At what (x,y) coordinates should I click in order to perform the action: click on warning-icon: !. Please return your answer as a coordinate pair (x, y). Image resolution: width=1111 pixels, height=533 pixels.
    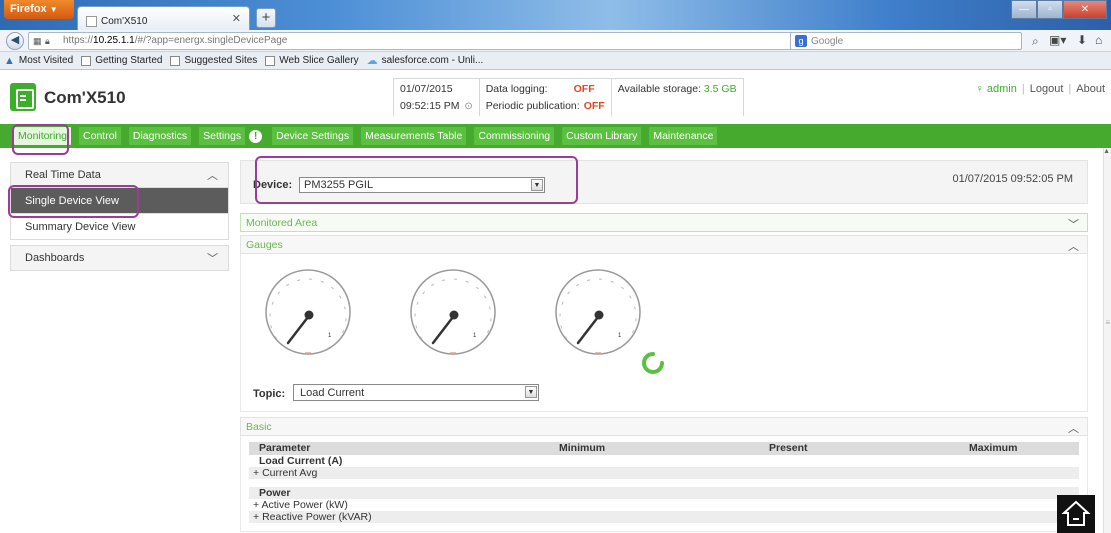
    Looking at the image, I should click on (256, 136).